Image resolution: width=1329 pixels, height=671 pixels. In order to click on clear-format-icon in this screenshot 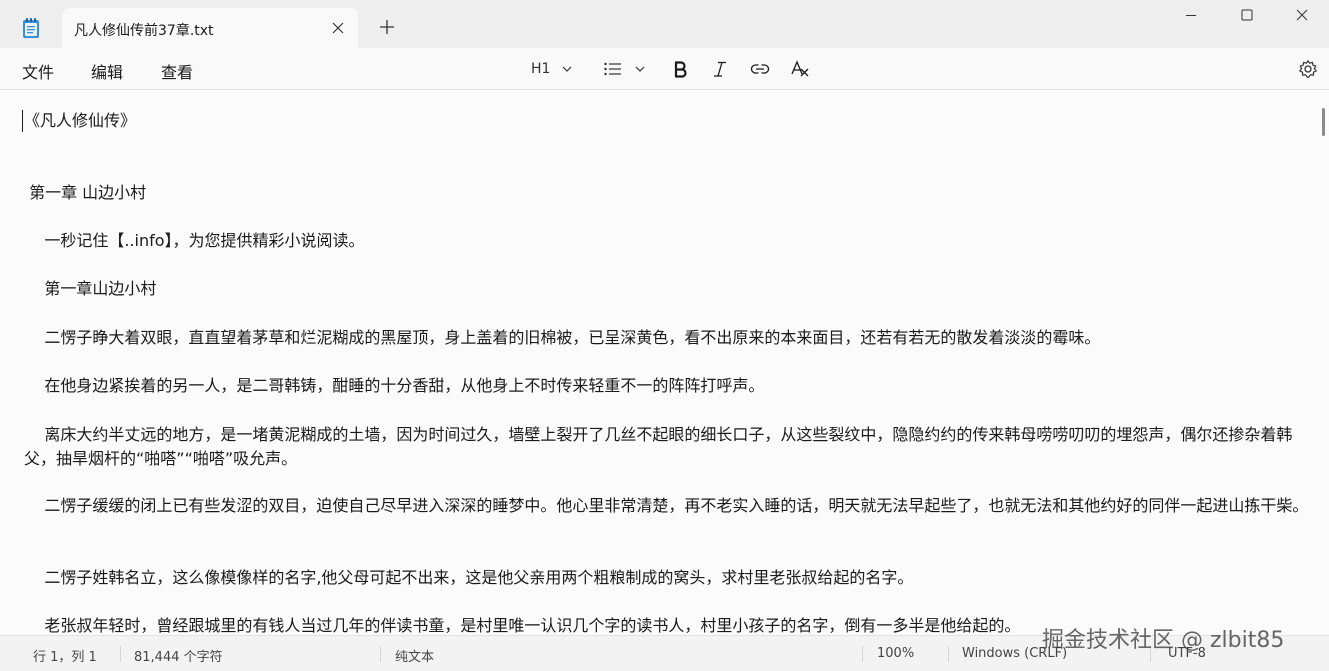, I will do `click(800, 68)`.